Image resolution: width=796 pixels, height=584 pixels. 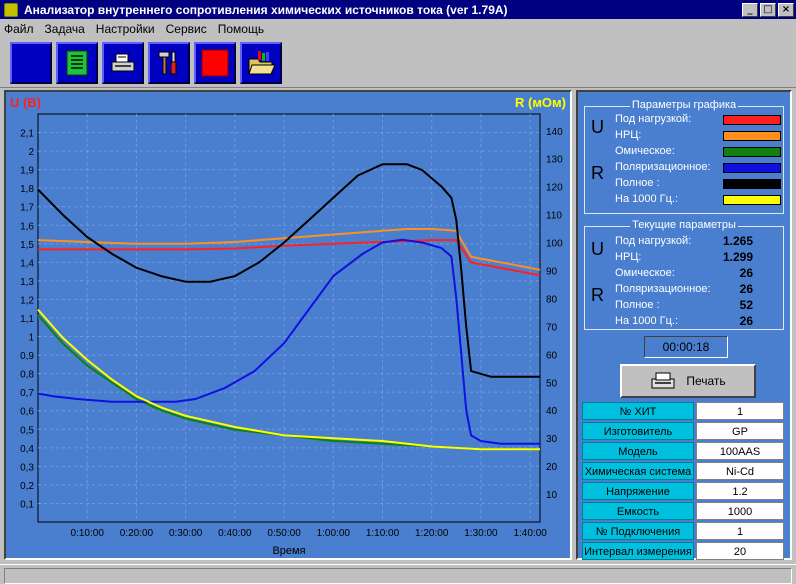 I want to click on toolbar-button-board, so click(x=77, y=63).